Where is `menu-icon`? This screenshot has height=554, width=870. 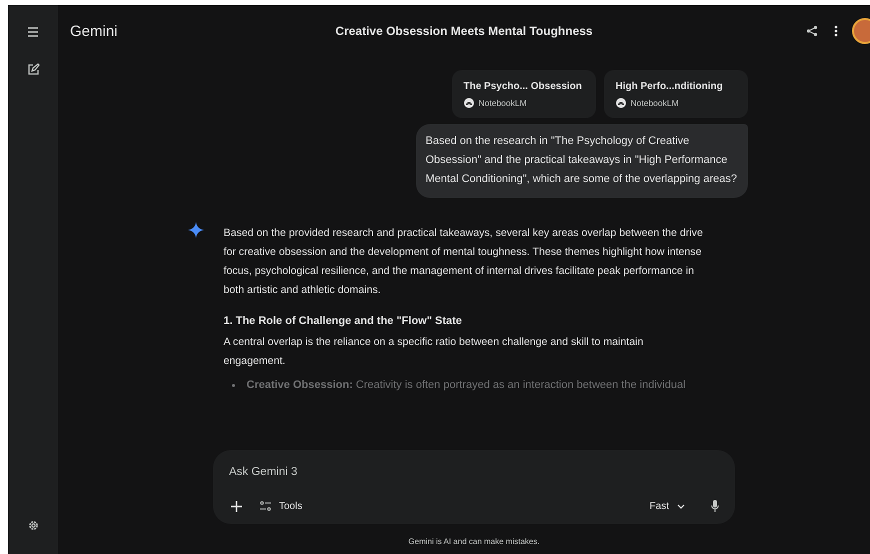
menu-icon is located at coordinates (33, 32).